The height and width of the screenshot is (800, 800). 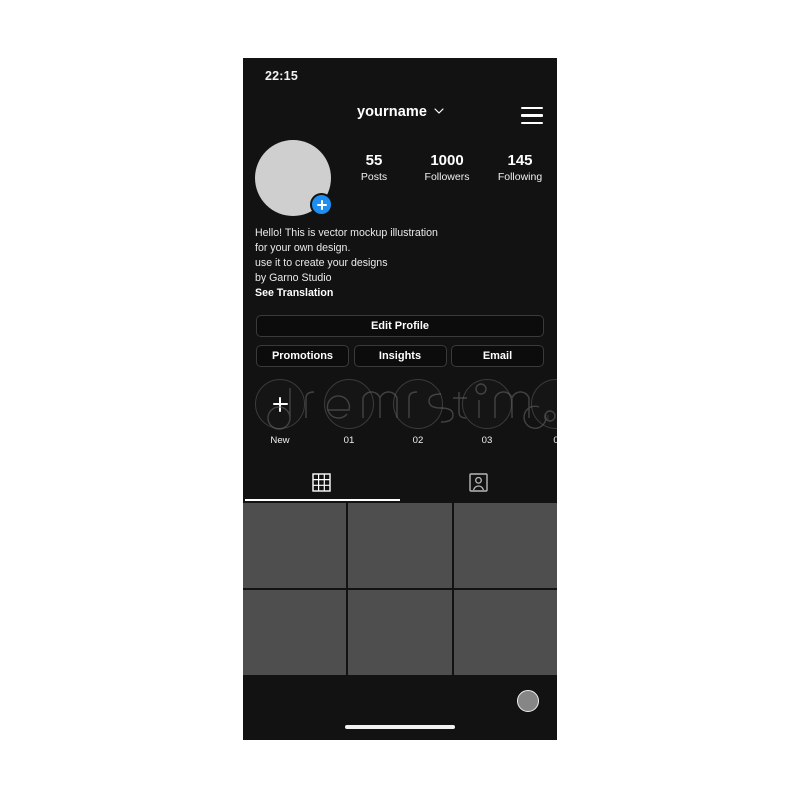 I want to click on highlight-04: 0, so click(x=544, y=413).